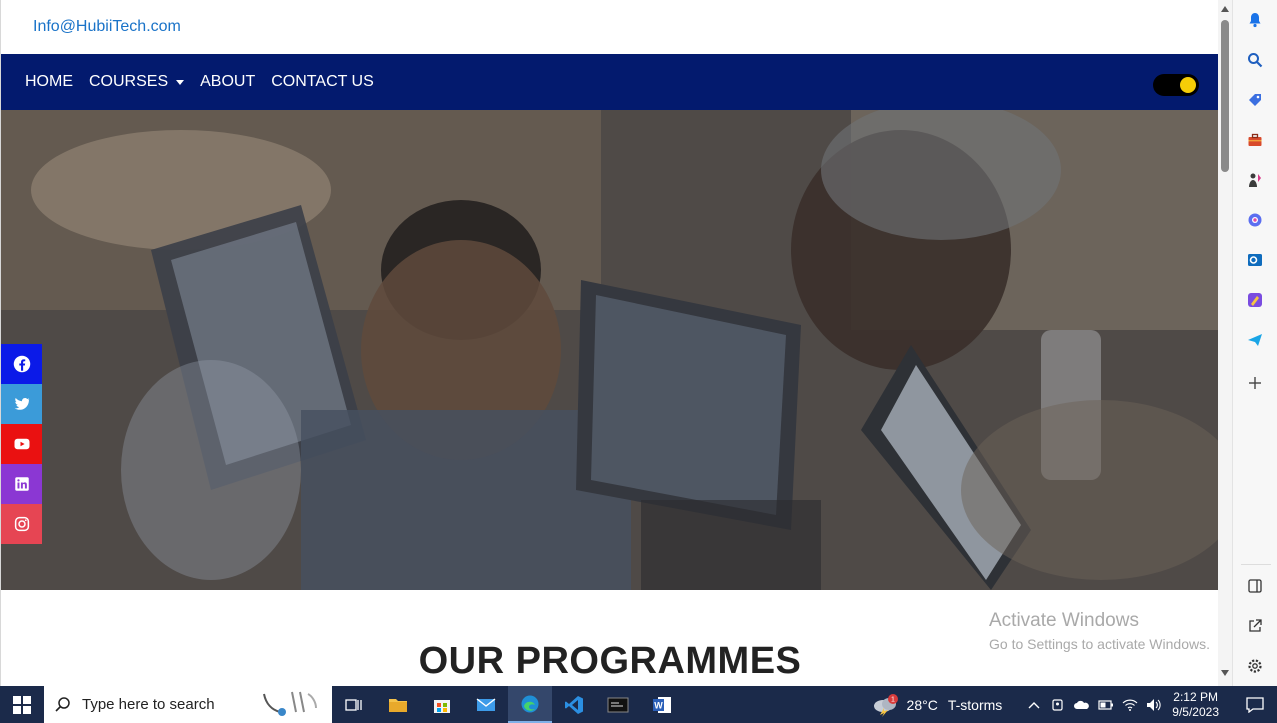 This screenshot has width=1277, height=723. What do you see at coordinates (893, 699) in the screenshot?
I see `weather-alert-count: 1` at bounding box center [893, 699].